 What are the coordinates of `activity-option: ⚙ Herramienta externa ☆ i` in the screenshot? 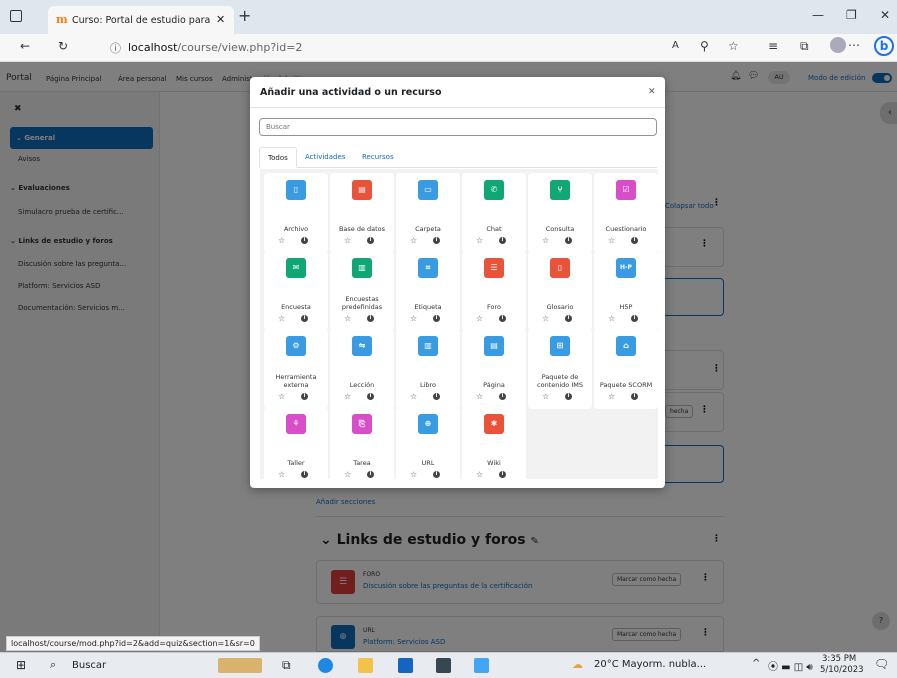 It's located at (296, 369).